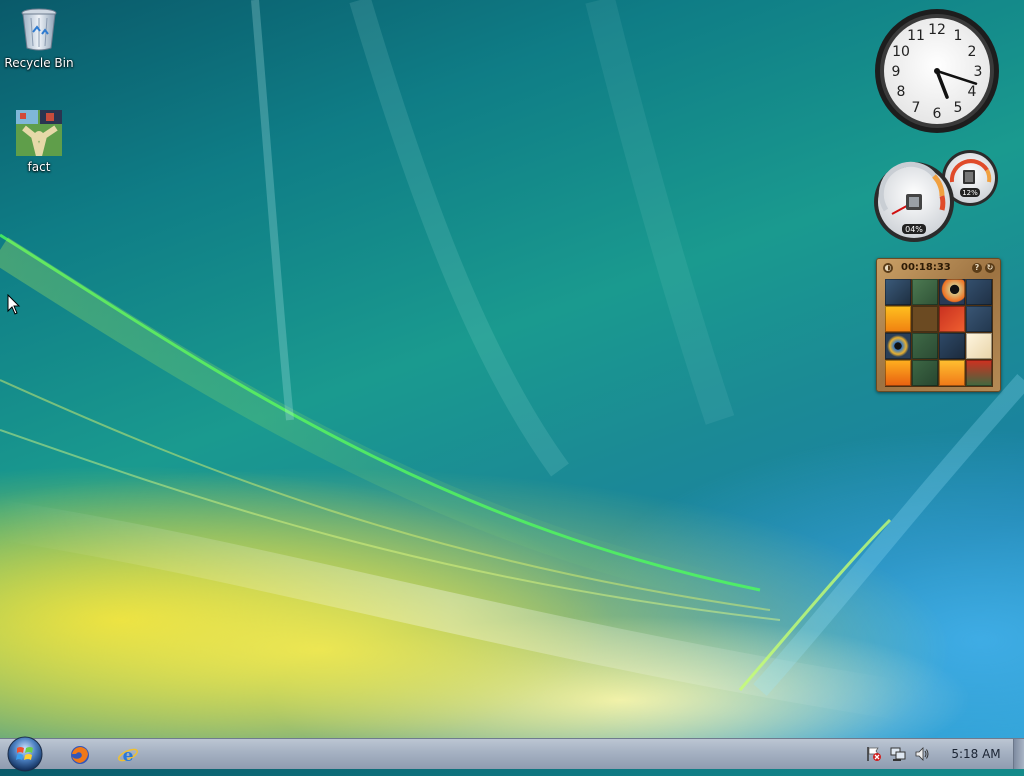 This screenshot has width=1024, height=776. Describe the element at coordinates (901, 92) in the screenshot. I see `svg-text: 8` at that location.